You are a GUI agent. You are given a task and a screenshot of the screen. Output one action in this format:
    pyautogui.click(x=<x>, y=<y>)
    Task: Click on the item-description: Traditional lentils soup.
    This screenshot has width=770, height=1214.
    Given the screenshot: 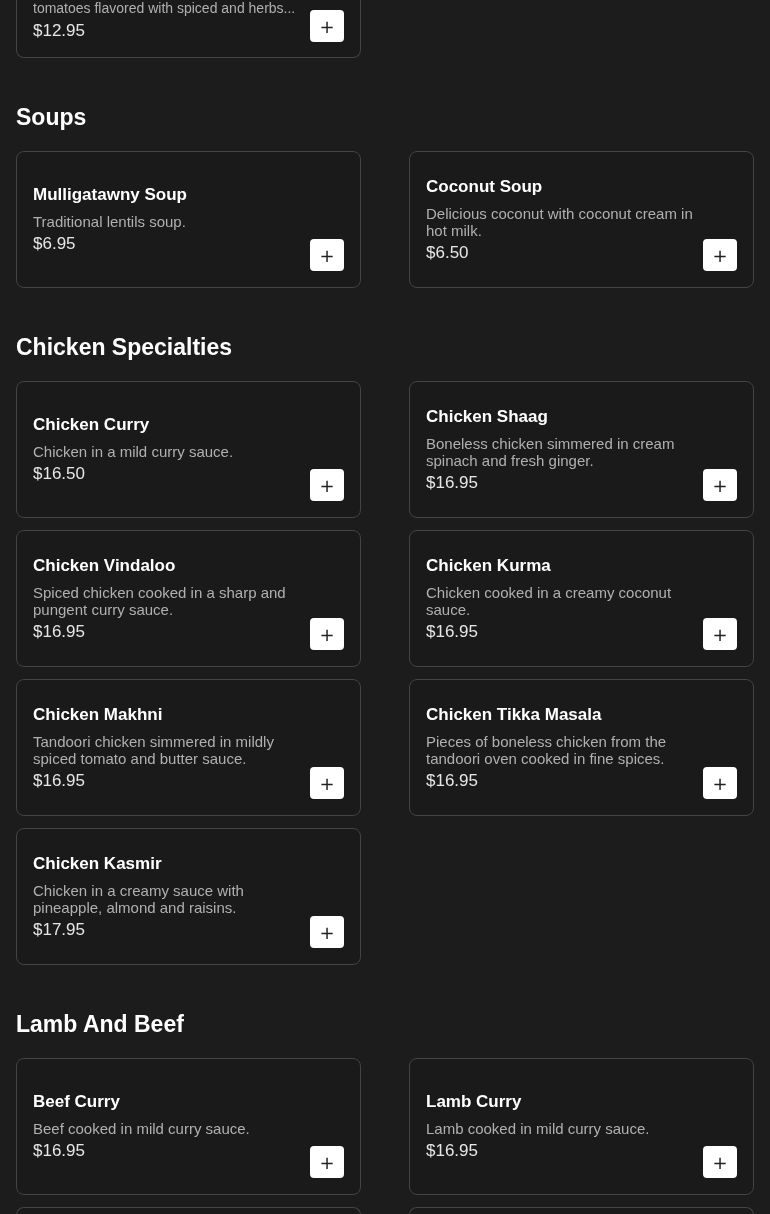 What is the action you would take?
    pyautogui.click(x=110, y=221)
    